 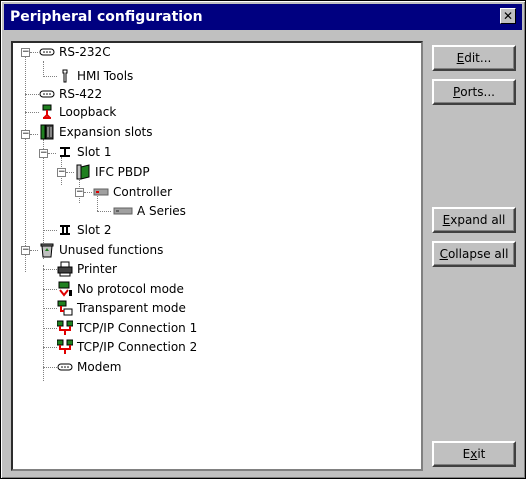 I want to click on expand-label: xpand all, so click(x=478, y=220).